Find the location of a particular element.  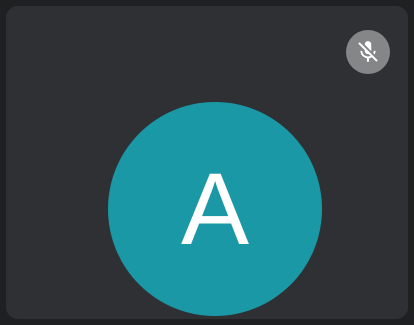

avatar-initial: A is located at coordinates (215, 209).